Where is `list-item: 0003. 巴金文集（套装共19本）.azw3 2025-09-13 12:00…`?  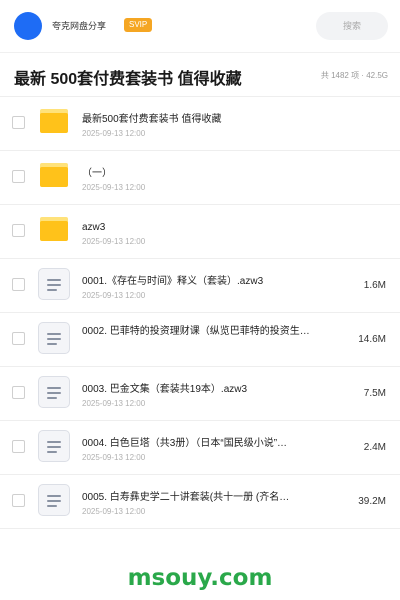 list-item: 0003. 巴金文集（套装共19本）.azw3 2025-09-13 12:00… is located at coordinates (200, 394).